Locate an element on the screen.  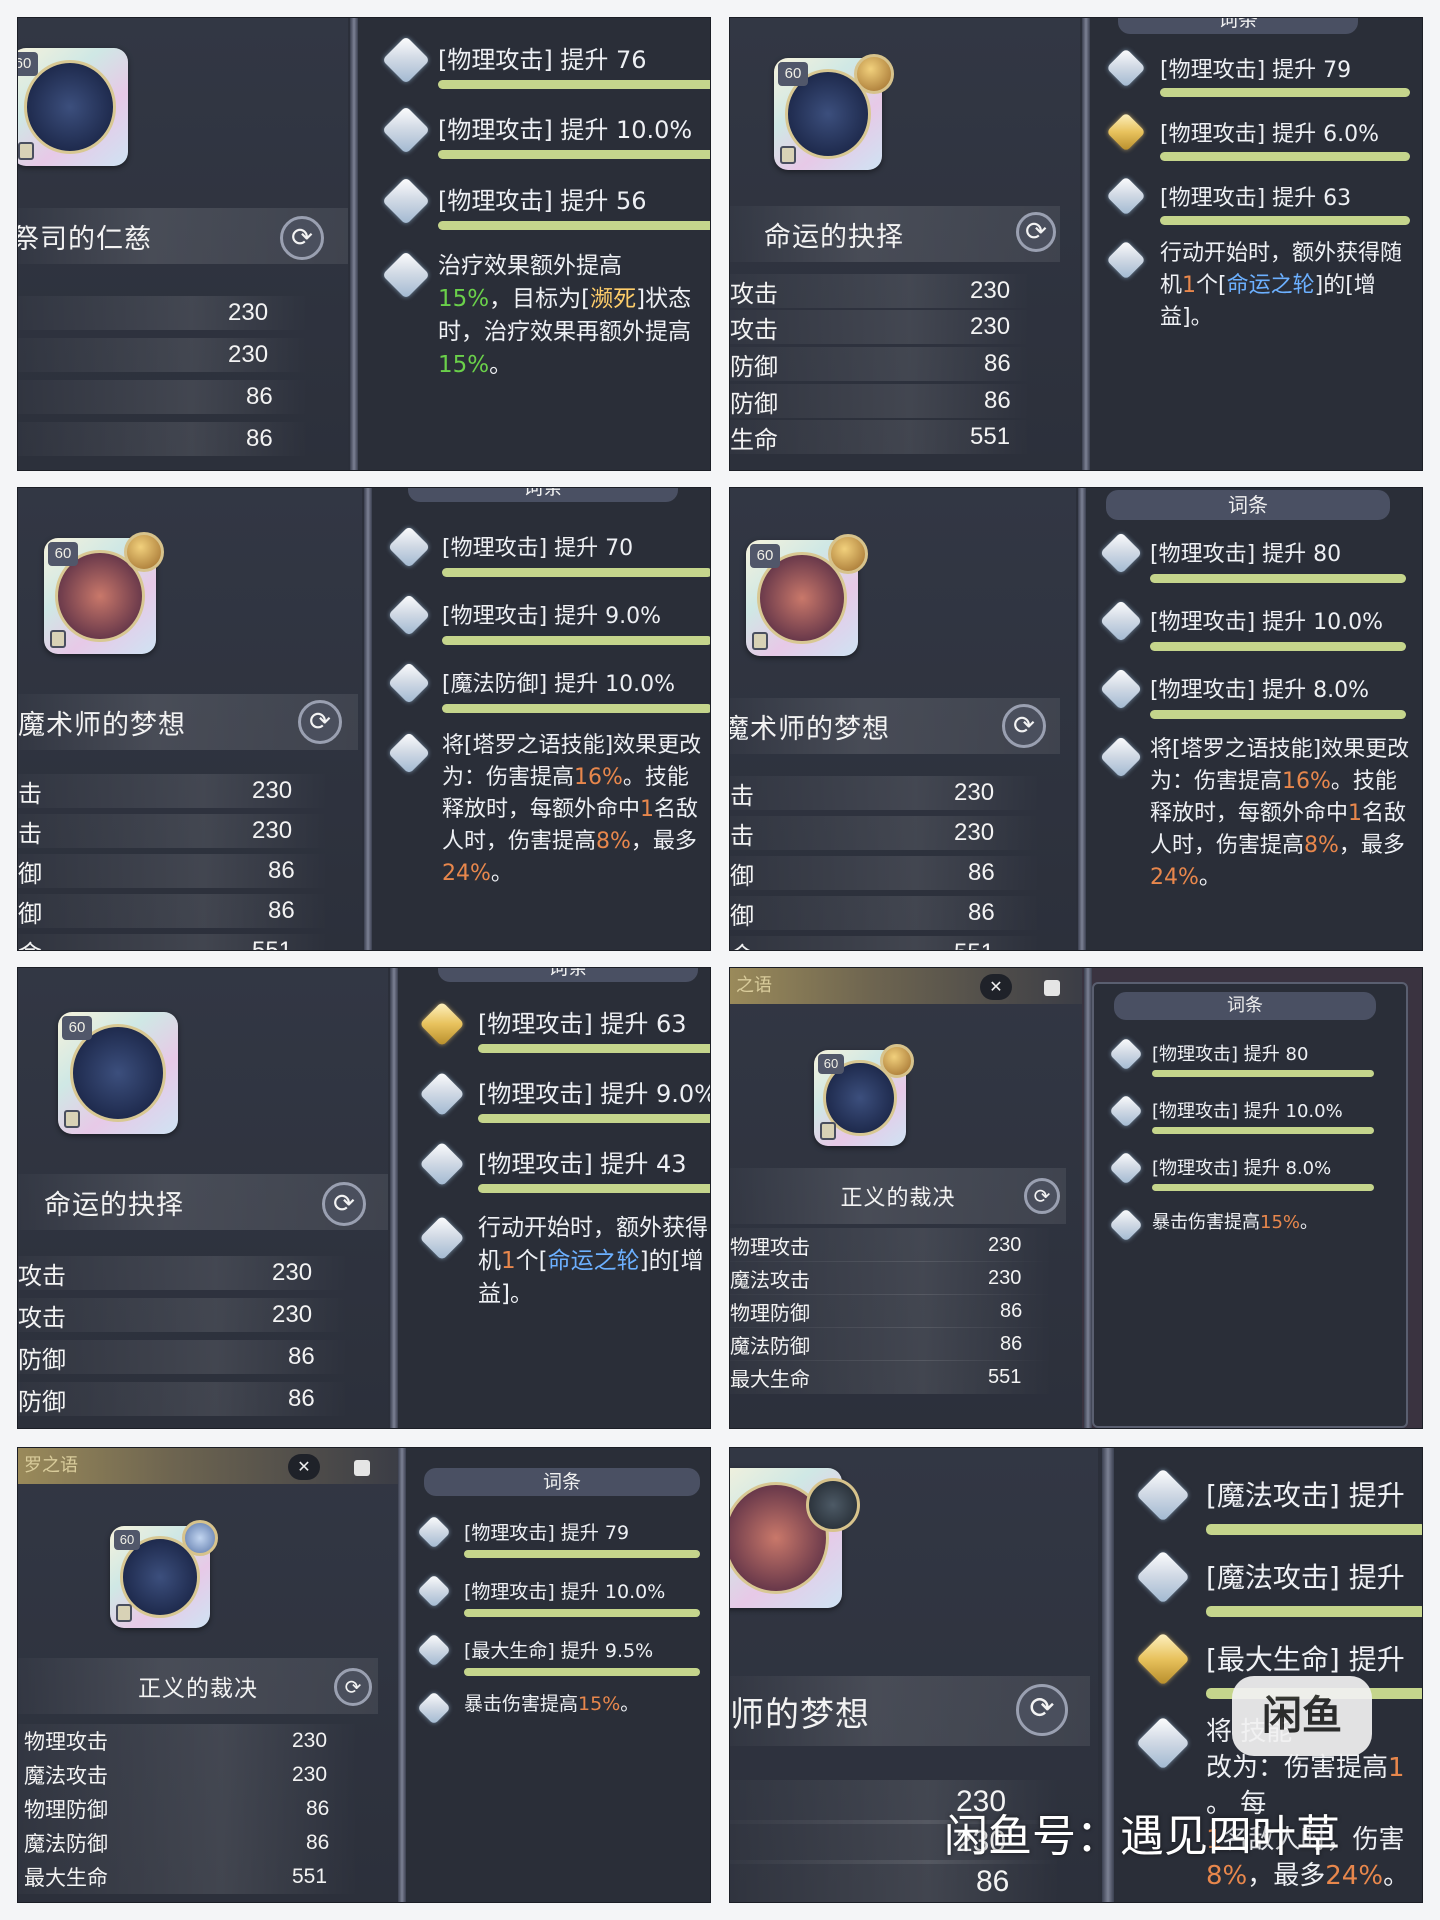
item-tag-bar: 罗之语 is located at coordinates (208, 1466).